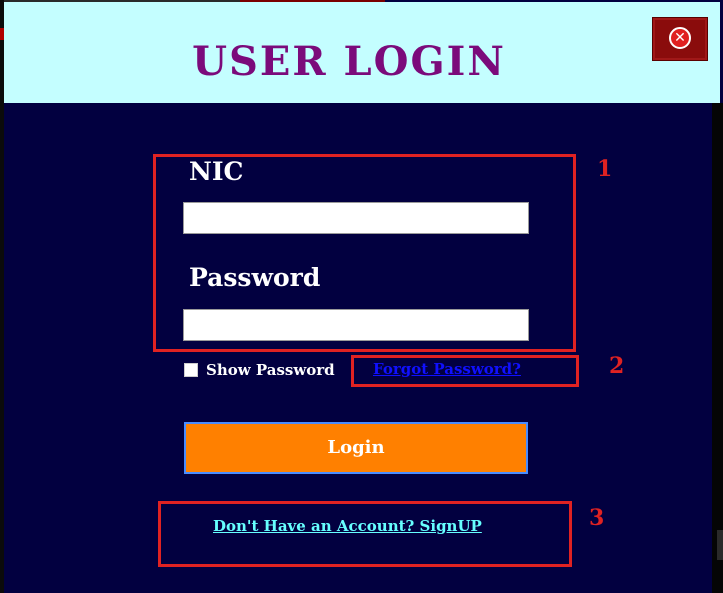 This screenshot has width=723, height=593. Describe the element at coordinates (356, 448) in the screenshot. I see `login-button: Login` at that location.